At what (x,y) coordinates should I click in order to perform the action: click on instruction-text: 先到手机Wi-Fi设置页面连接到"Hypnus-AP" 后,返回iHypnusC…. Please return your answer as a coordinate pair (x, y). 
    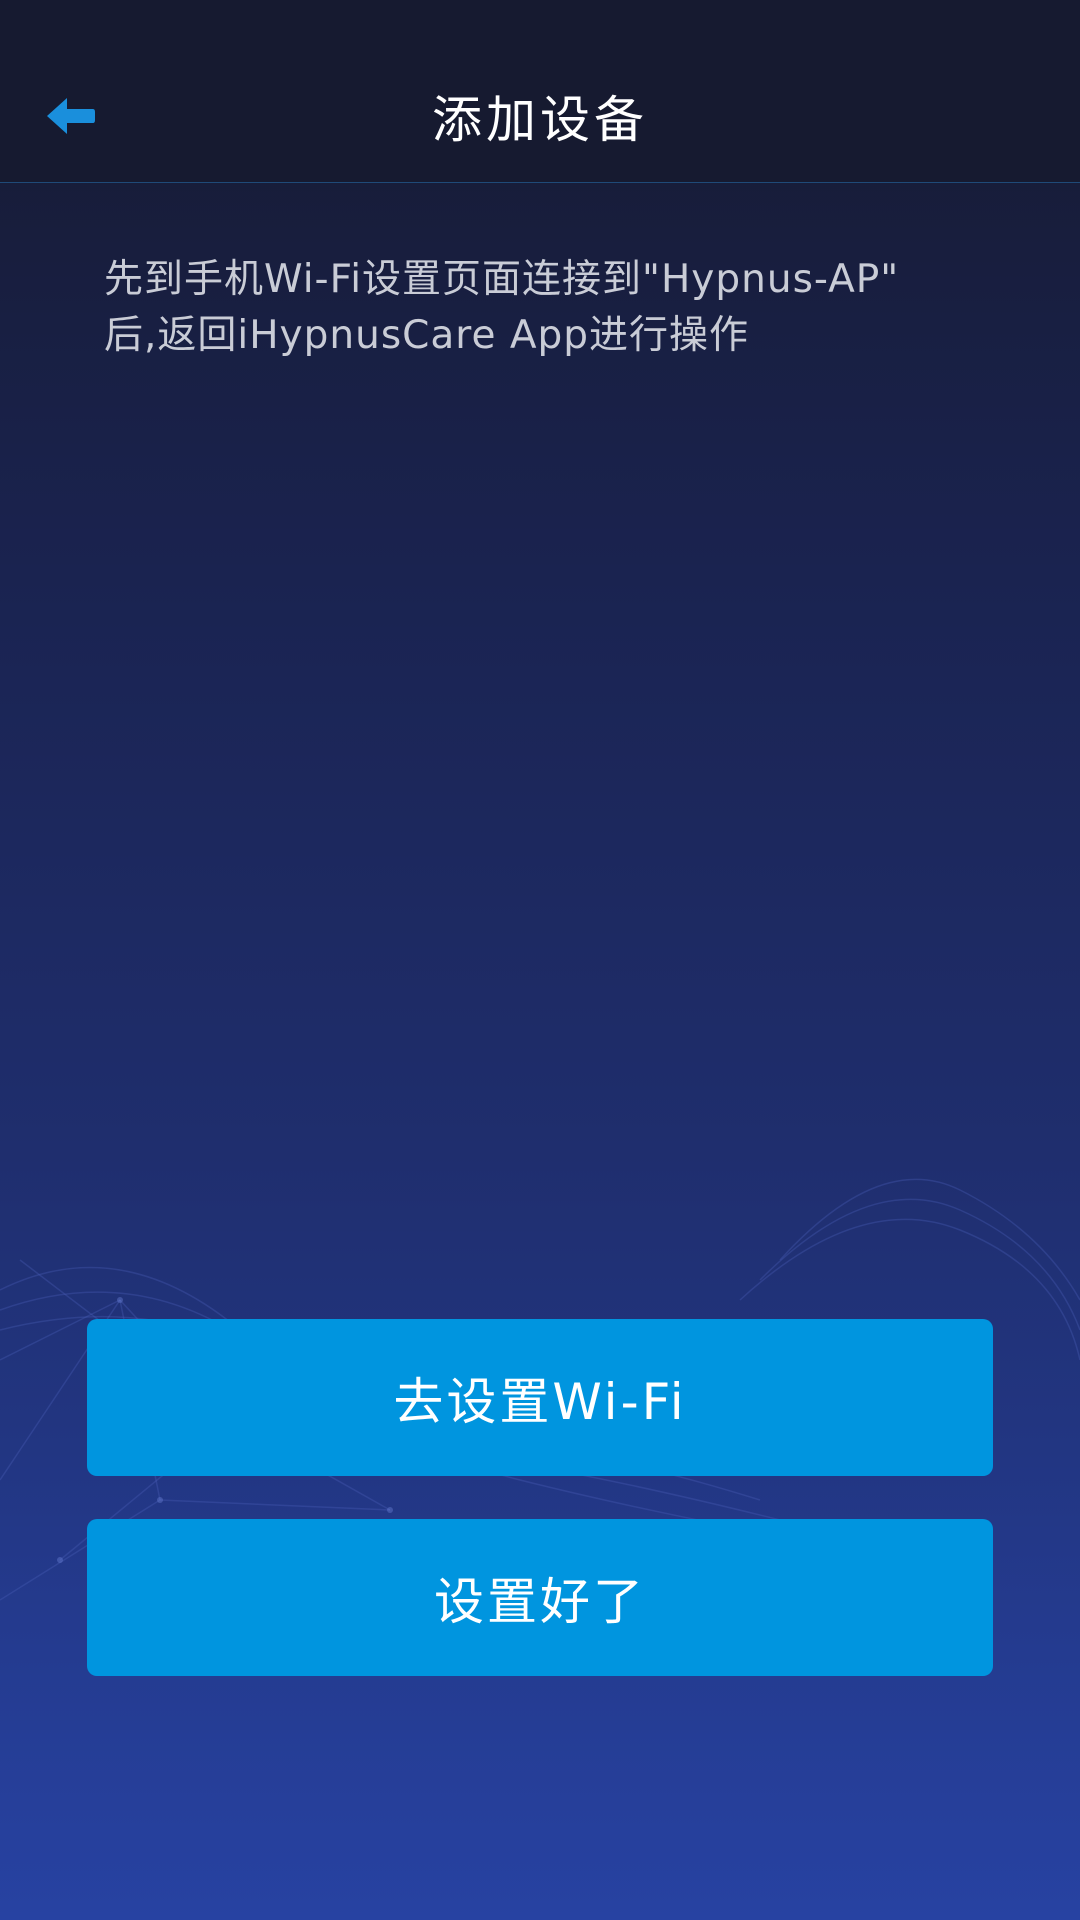
    Looking at the image, I should click on (544, 308).